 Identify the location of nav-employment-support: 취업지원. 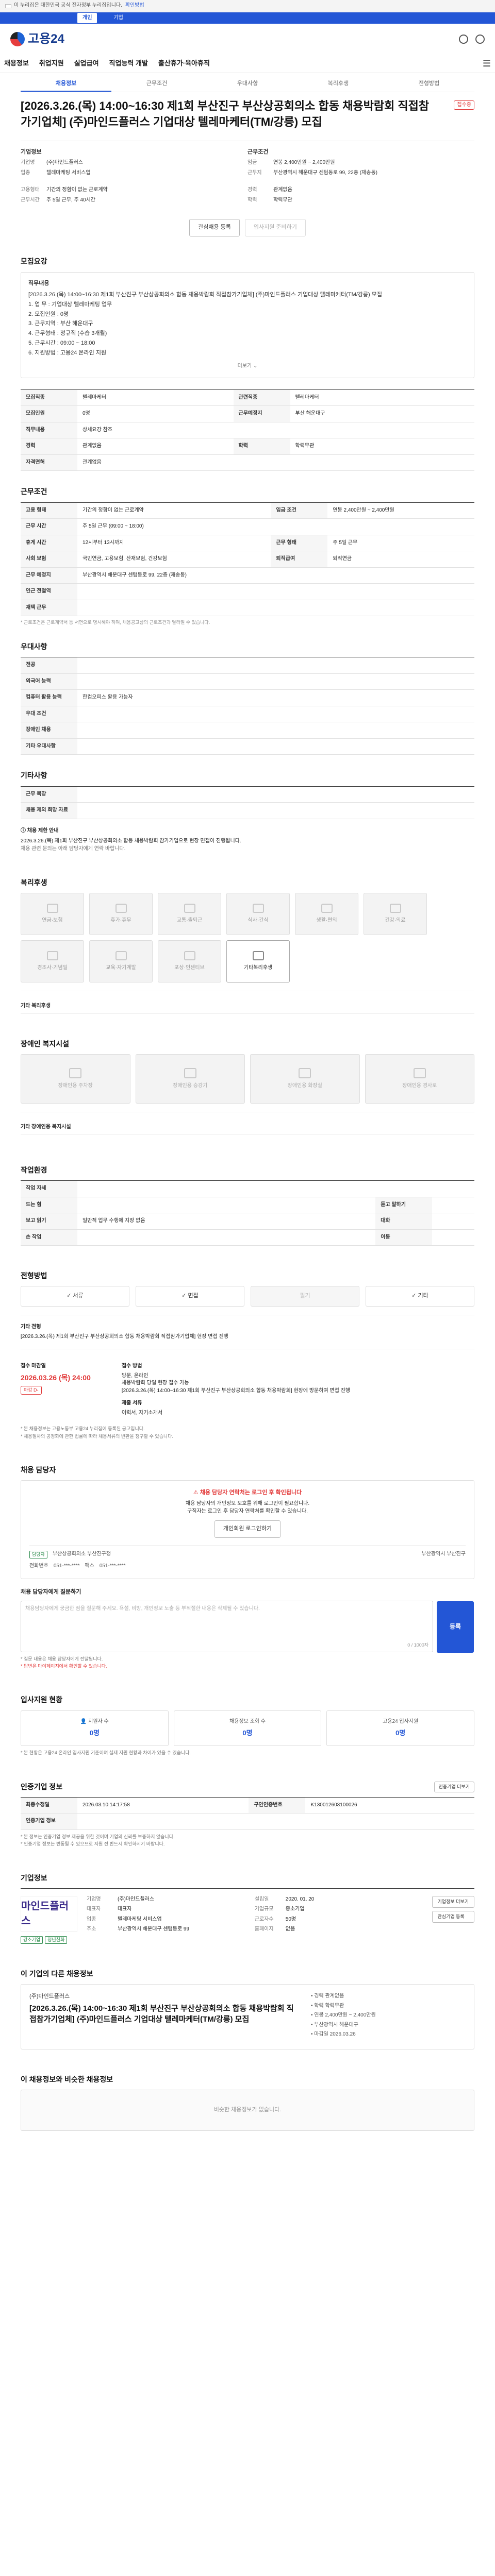
(51, 64).